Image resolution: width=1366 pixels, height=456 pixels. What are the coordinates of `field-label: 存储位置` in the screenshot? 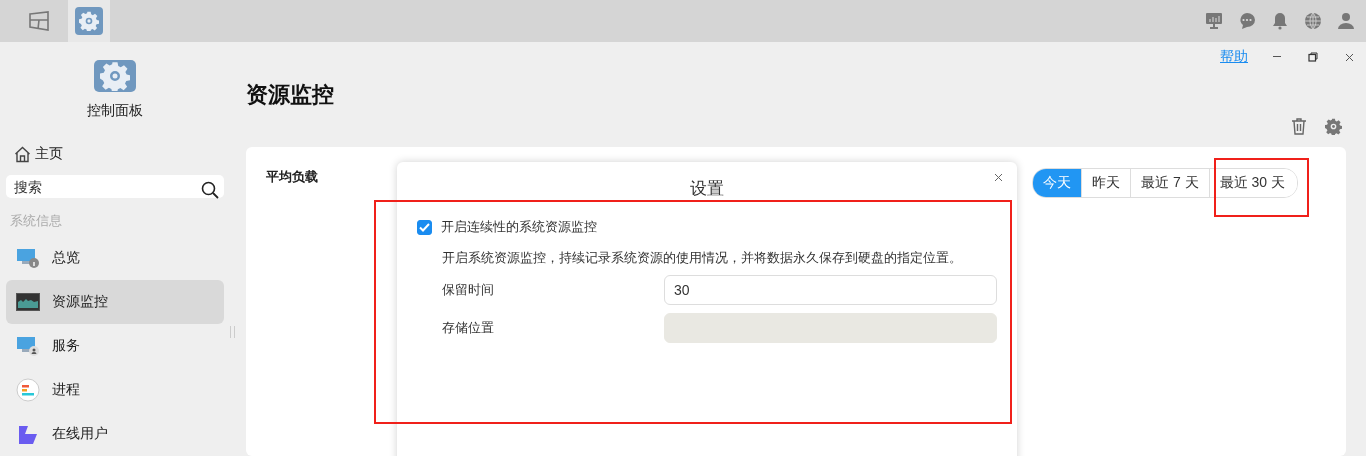 It's located at (468, 328).